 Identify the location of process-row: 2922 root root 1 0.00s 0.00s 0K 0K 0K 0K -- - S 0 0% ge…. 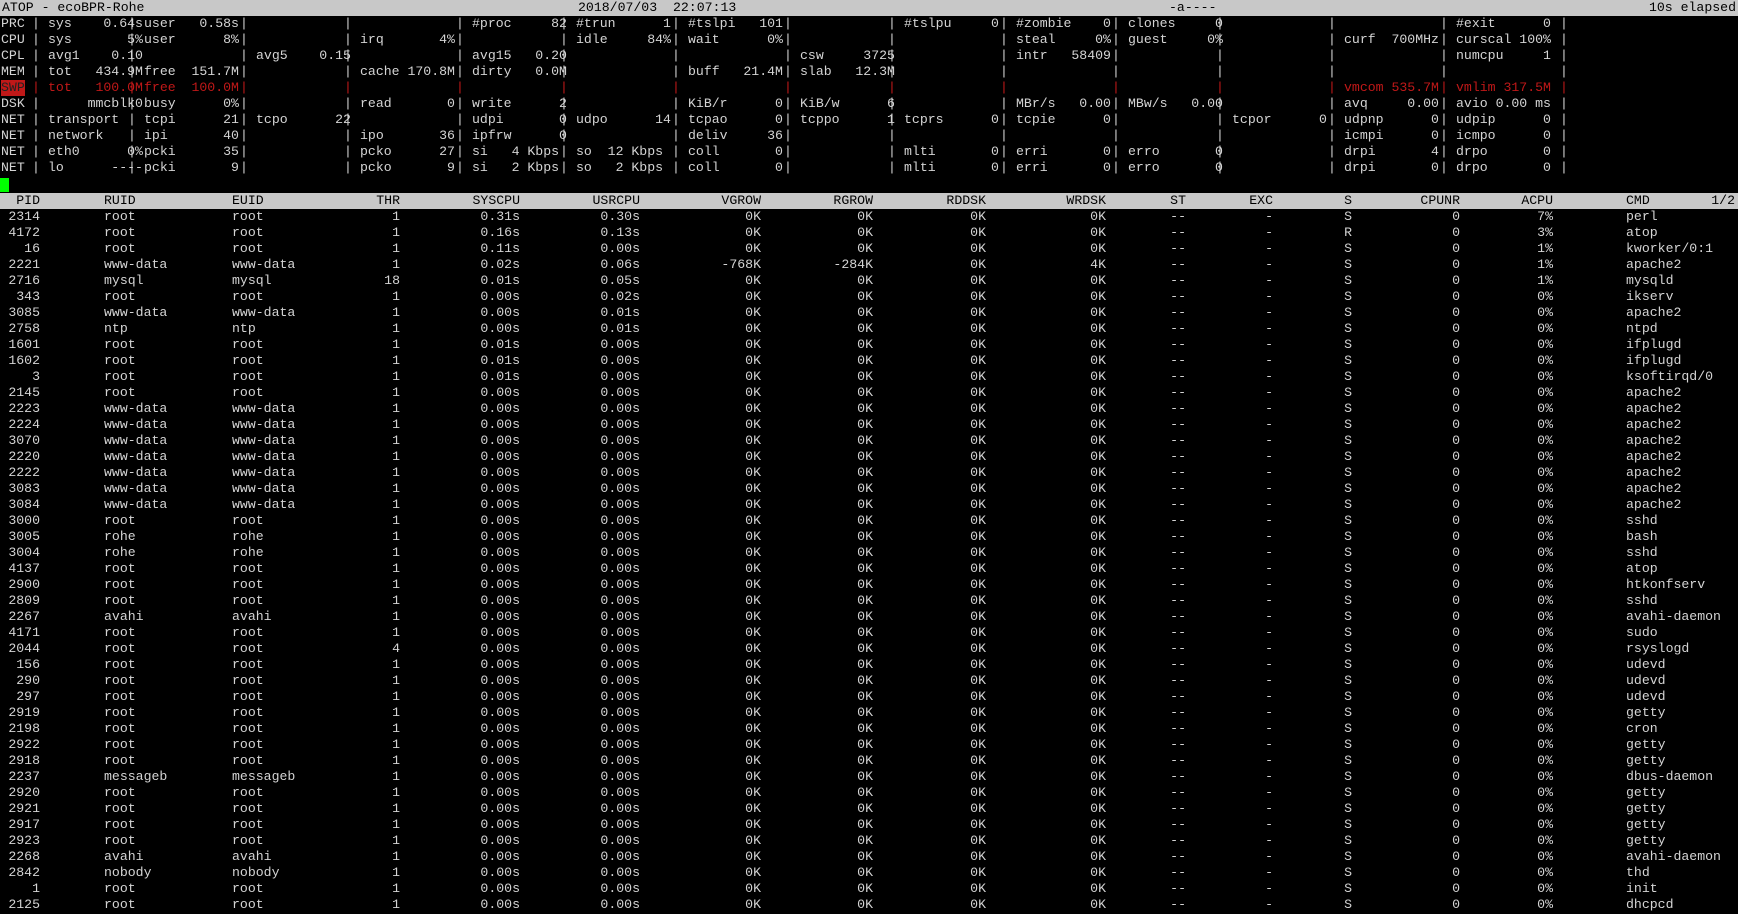
(869, 745).